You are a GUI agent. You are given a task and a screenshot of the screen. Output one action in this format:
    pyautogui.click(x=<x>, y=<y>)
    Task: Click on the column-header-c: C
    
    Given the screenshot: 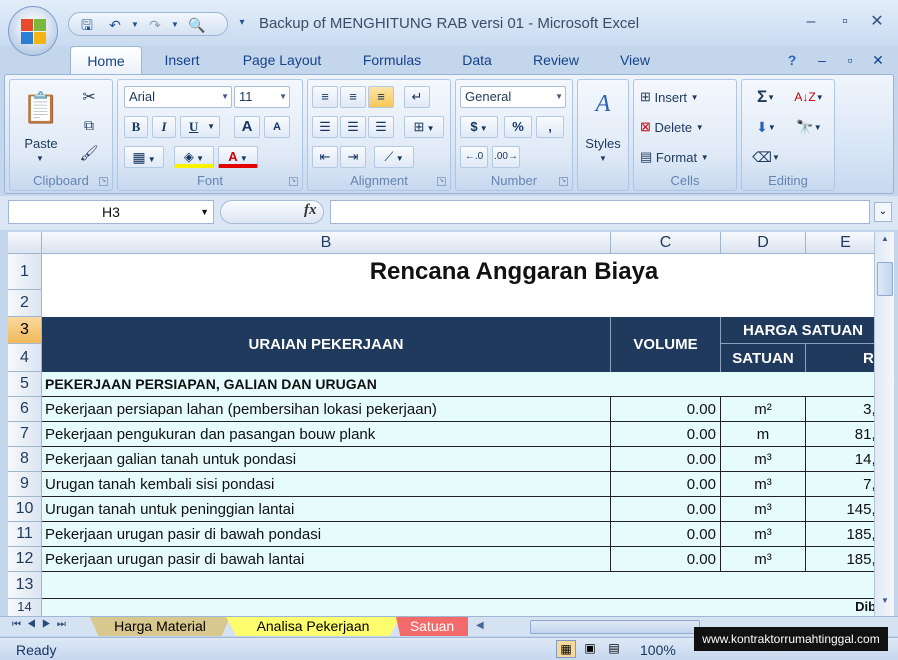 What is the action you would take?
    pyautogui.click(x=666, y=243)
    